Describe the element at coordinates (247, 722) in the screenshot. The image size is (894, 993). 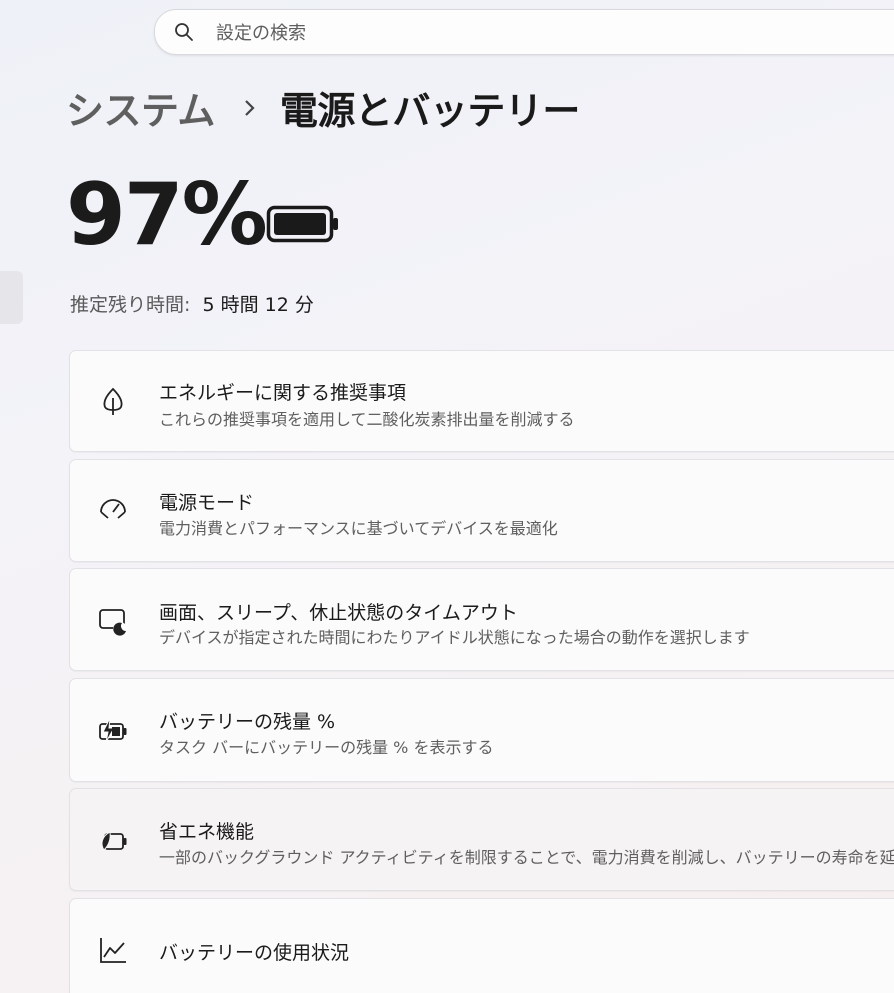
I see `card-title: バッテリーの残量 %` at that location.